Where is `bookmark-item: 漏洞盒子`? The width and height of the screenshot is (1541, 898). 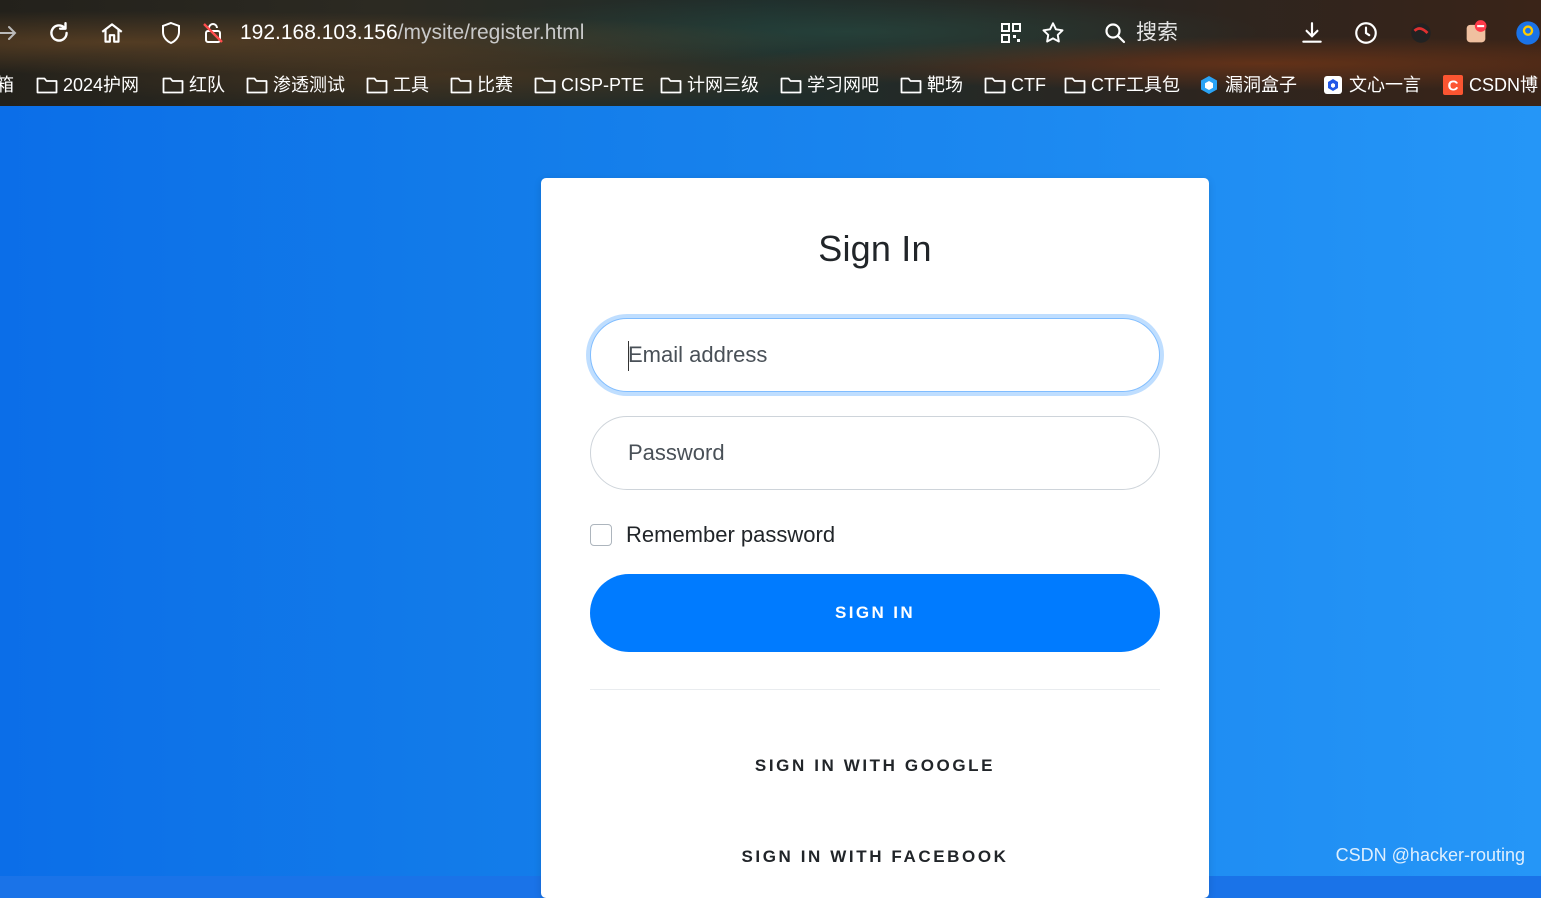
bookmark-item: 漏洞盒子 is located at coordinates (1247, 85).